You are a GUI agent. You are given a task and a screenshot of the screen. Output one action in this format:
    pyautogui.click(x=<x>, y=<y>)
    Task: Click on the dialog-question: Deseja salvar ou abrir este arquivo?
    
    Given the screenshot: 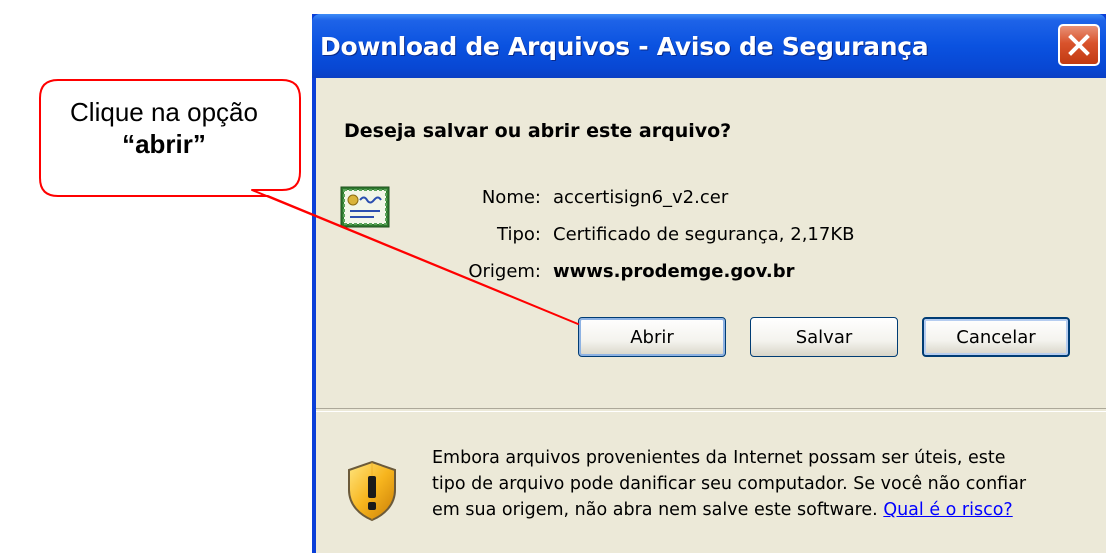 What is the action you would take?
    pyautogui.click(x=538, y=131)
    